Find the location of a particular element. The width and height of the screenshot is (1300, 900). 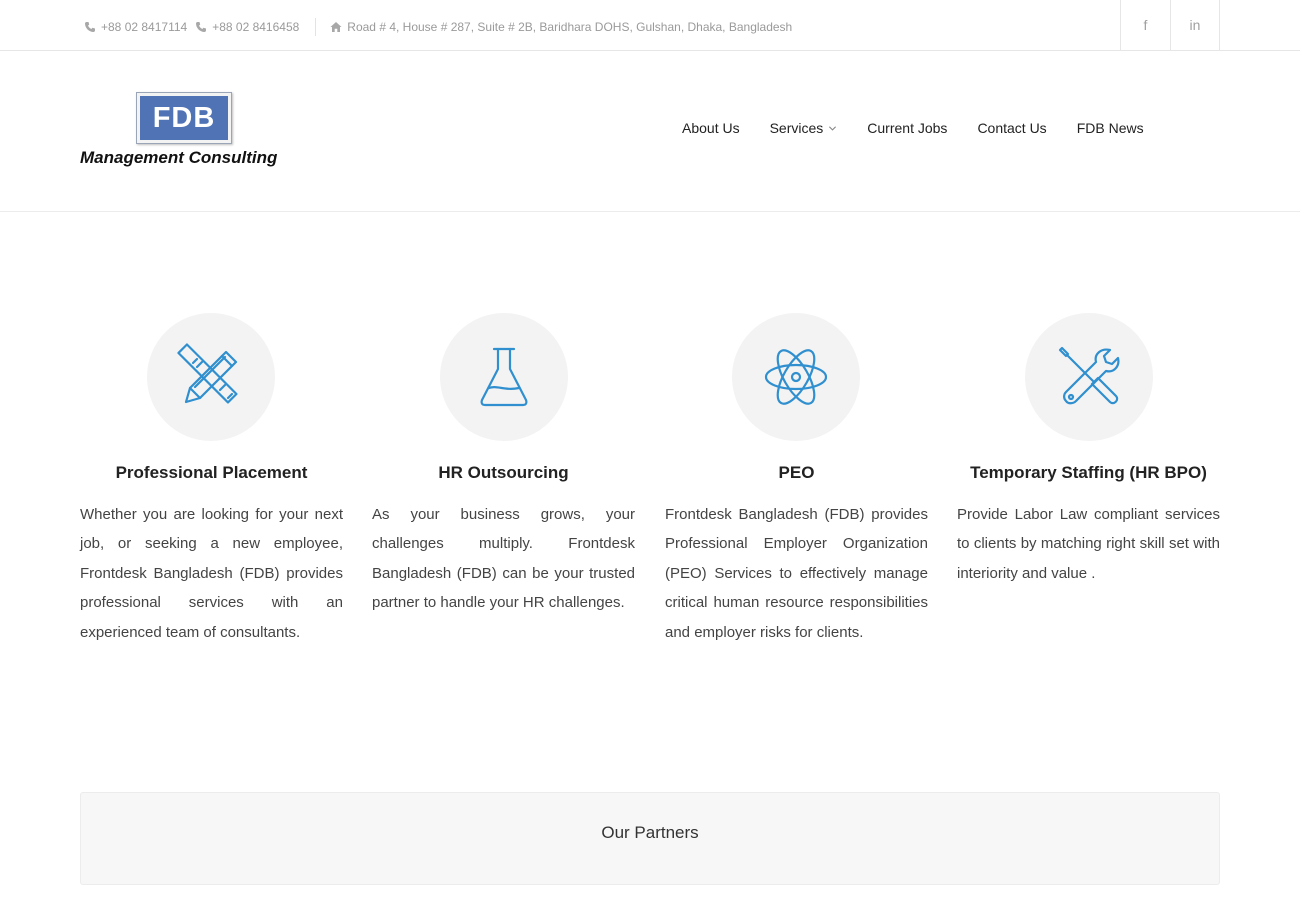

service-title: HR Outsourcing is located at coordinates (503, 472).